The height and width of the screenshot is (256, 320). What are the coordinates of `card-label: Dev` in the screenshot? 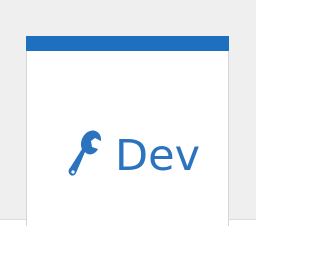 It's located at (158, 155).